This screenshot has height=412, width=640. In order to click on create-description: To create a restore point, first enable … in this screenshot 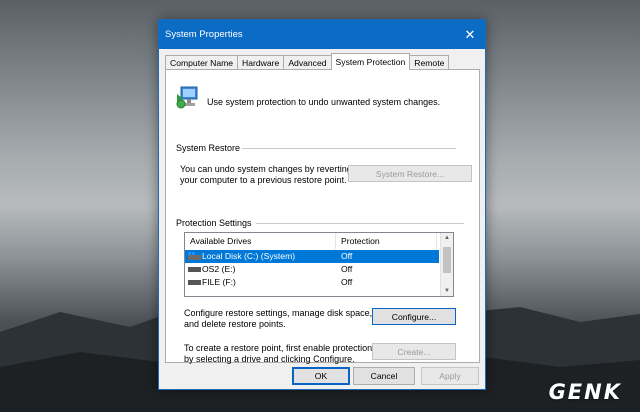, I will do `click(278, 353)`.